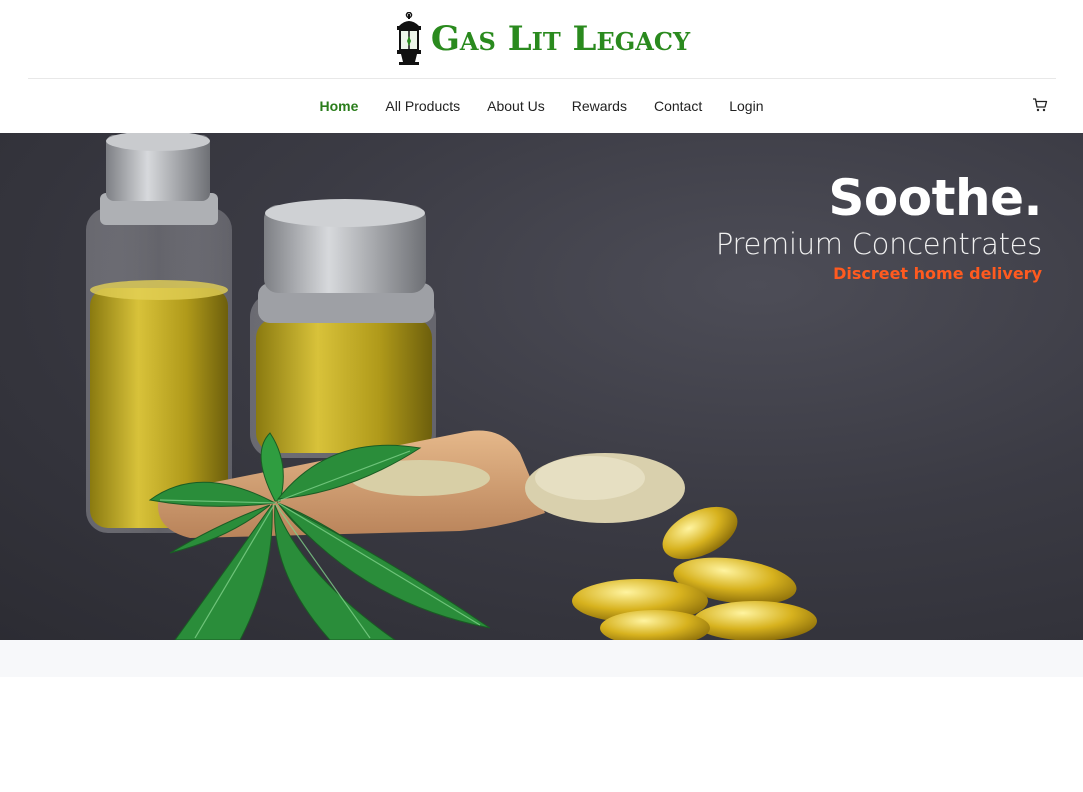 This screenshot has height=792, width=1083. I want to click on nav-login: Login, so click(746, 106).